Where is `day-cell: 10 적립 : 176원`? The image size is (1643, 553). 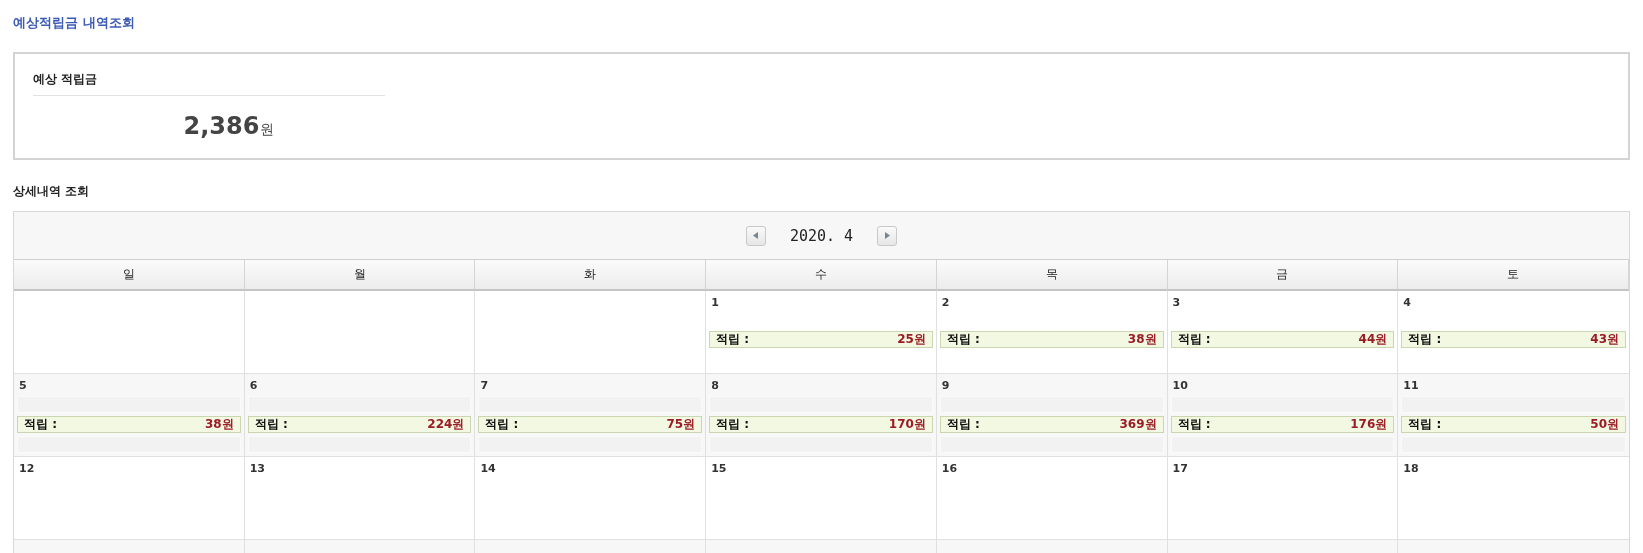
day-cell: 10 적립 : 176원 is located at coordinates (1283, 415).